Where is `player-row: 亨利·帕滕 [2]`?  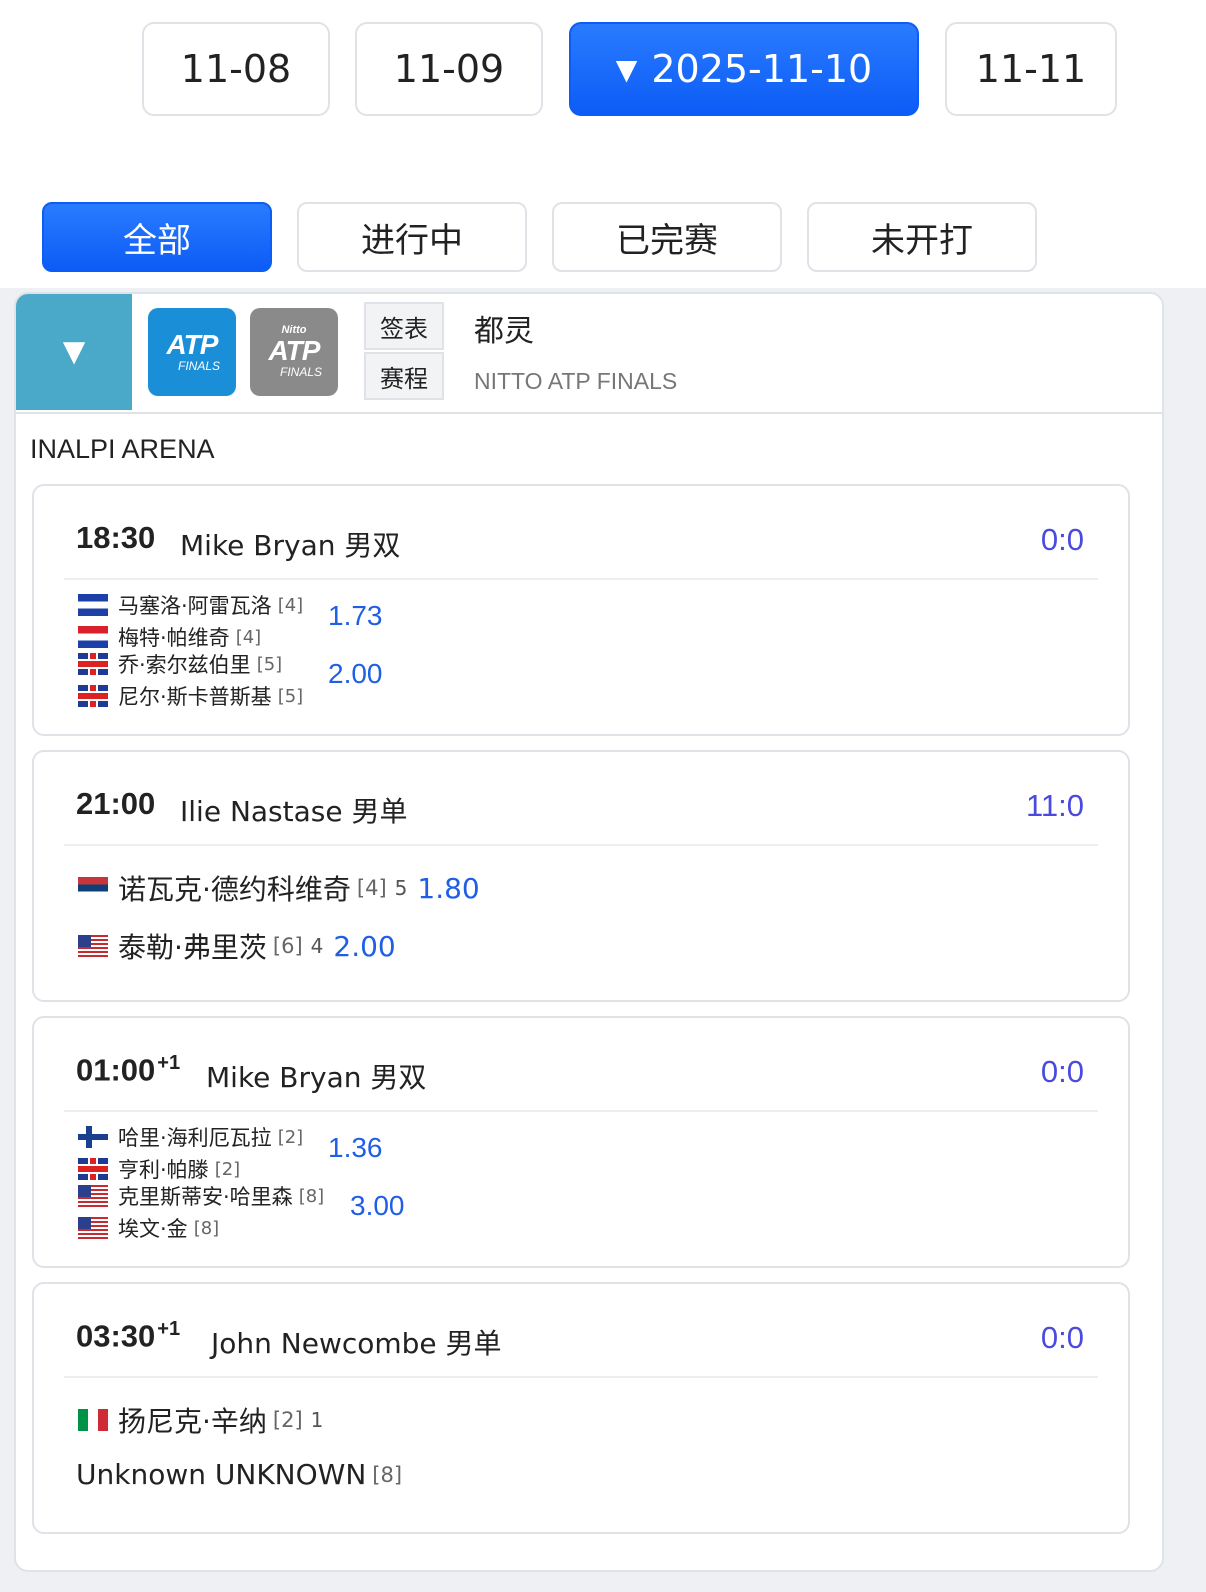
player-row: 亨利·帕滕 [2] is located at coordinates (159, 1169).